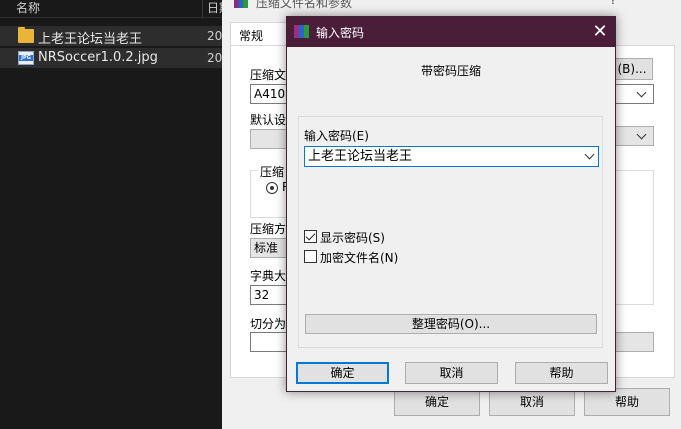 Image resolution: width=681 pixels, height=429 pixels. Describe the element at coordinates (360, 156) in the screenshot. I see `password-value: 上老王论坛当老王` at that location.